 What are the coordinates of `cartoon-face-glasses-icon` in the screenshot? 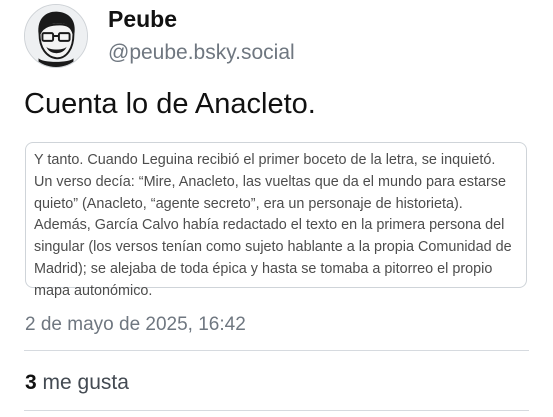 It's located at (56, 36).